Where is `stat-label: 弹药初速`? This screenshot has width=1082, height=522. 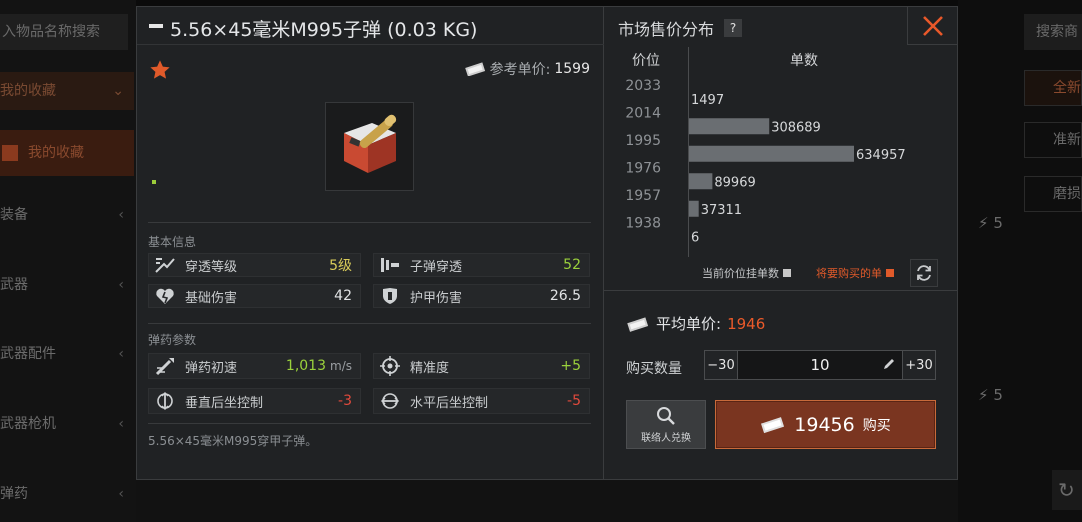
stat-label: 弹药初速 is located at coordinates (211, 368).